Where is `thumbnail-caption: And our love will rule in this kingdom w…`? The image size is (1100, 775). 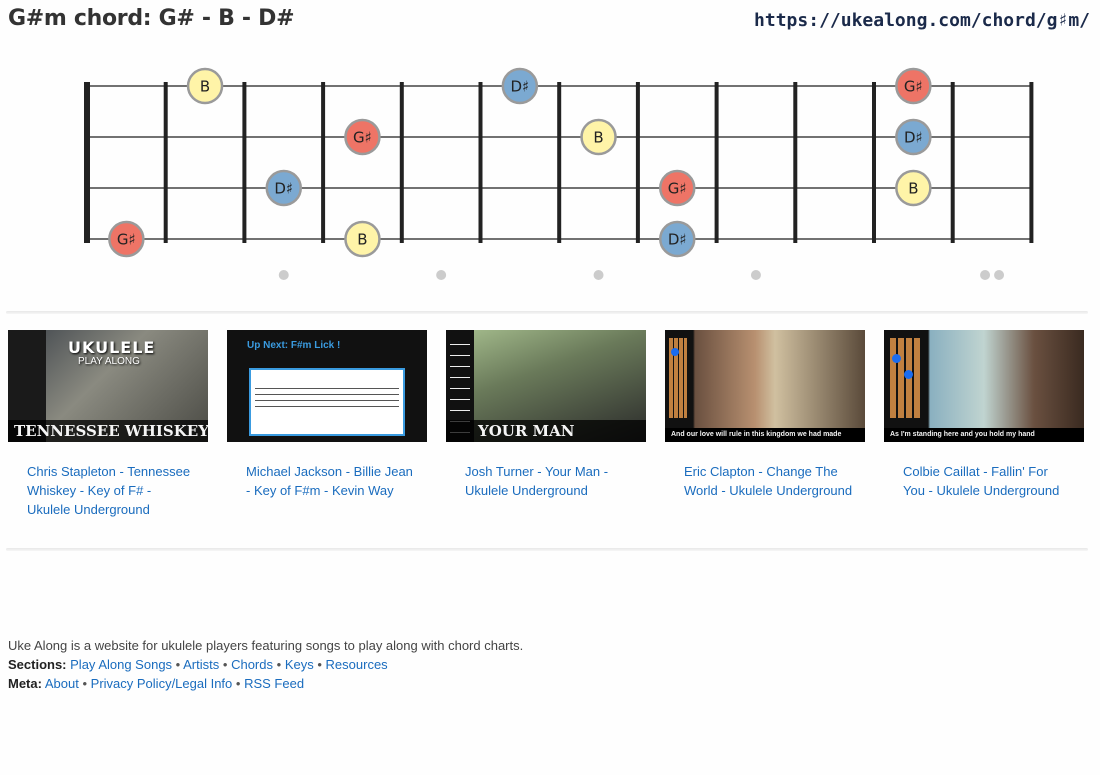 thumbnail-caption: And our love will rule in this kingdom w… is located at coordinates (765, 435).